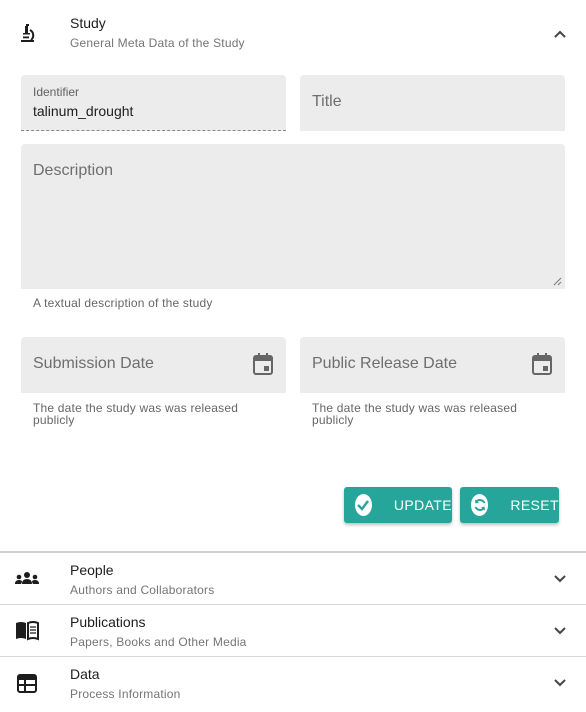  I want to click on identifier-field: Identifier talinum_drought, so click(153, 103).